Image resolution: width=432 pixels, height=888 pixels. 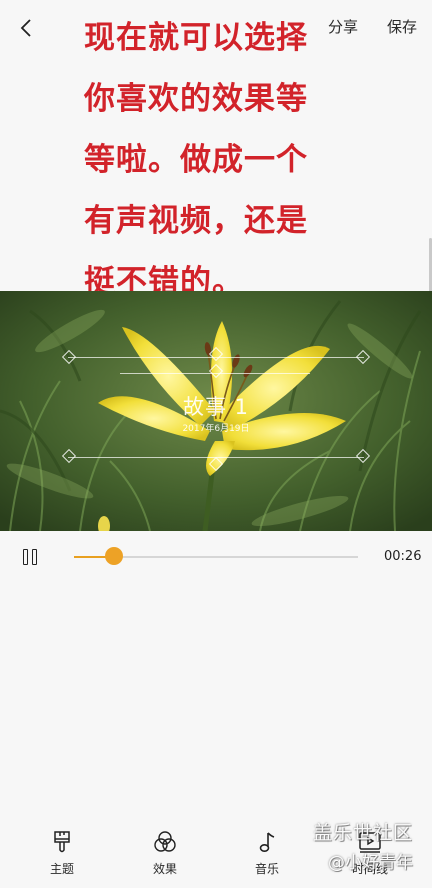 I want to click on nav-music: 音乐, so click(x=267, y=853).